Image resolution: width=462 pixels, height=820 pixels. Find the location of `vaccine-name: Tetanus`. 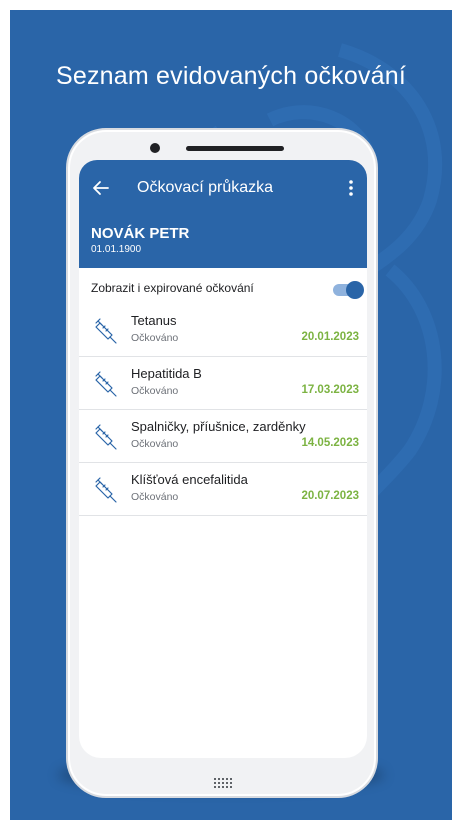

vaccine-name: Tetanus is located at coordinates (154, 320).